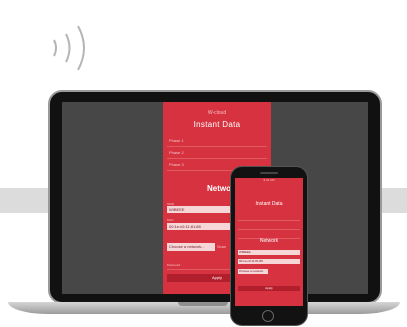 This screenshot has width=407, height=327. Describe the element at coordinates (217, 124) in the screenshot. I see `app-title: Instant Data` at that location.